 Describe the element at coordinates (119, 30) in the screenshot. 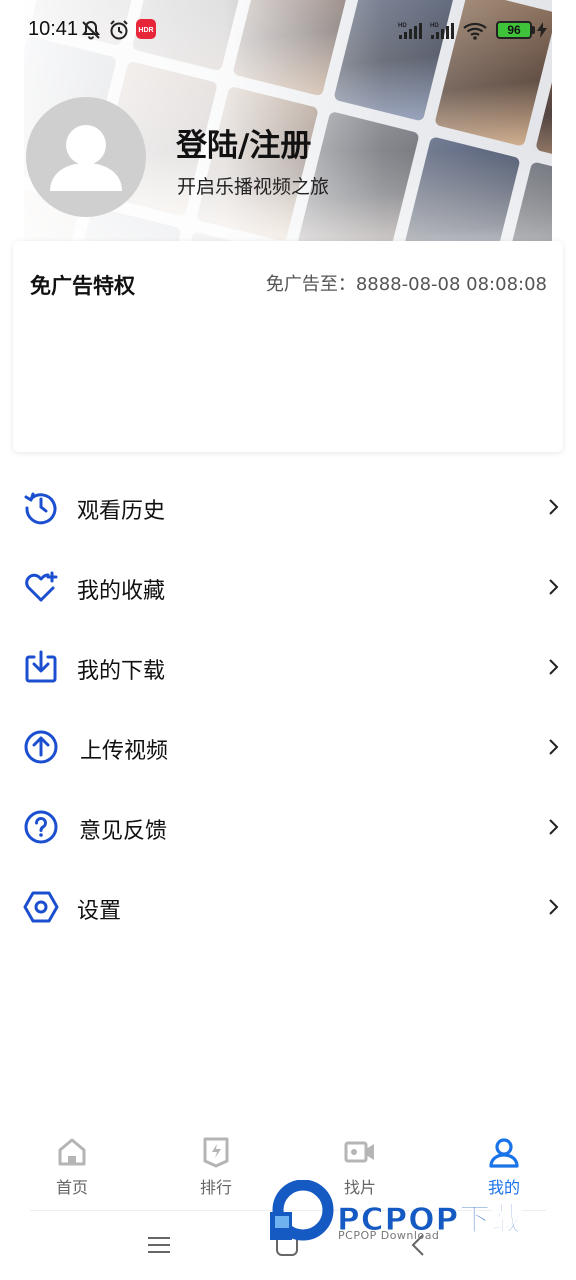

I see `alarm-icon` at that location.